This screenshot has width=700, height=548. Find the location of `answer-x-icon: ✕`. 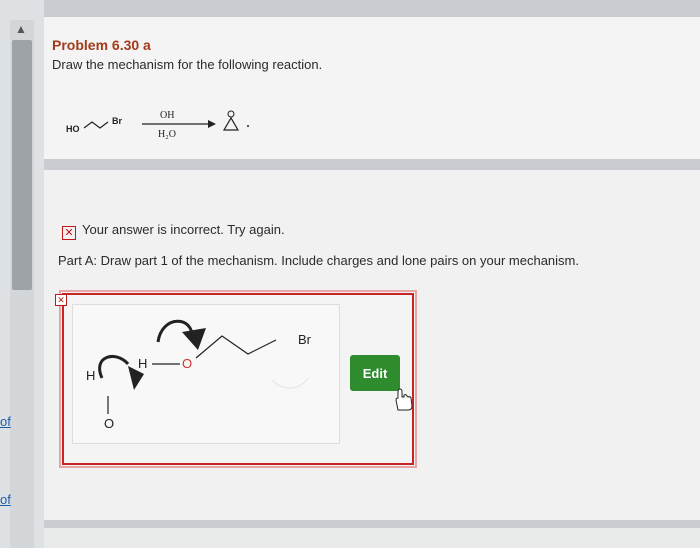

answer-x-icon: ✕ is located at coordinates (61, 300).